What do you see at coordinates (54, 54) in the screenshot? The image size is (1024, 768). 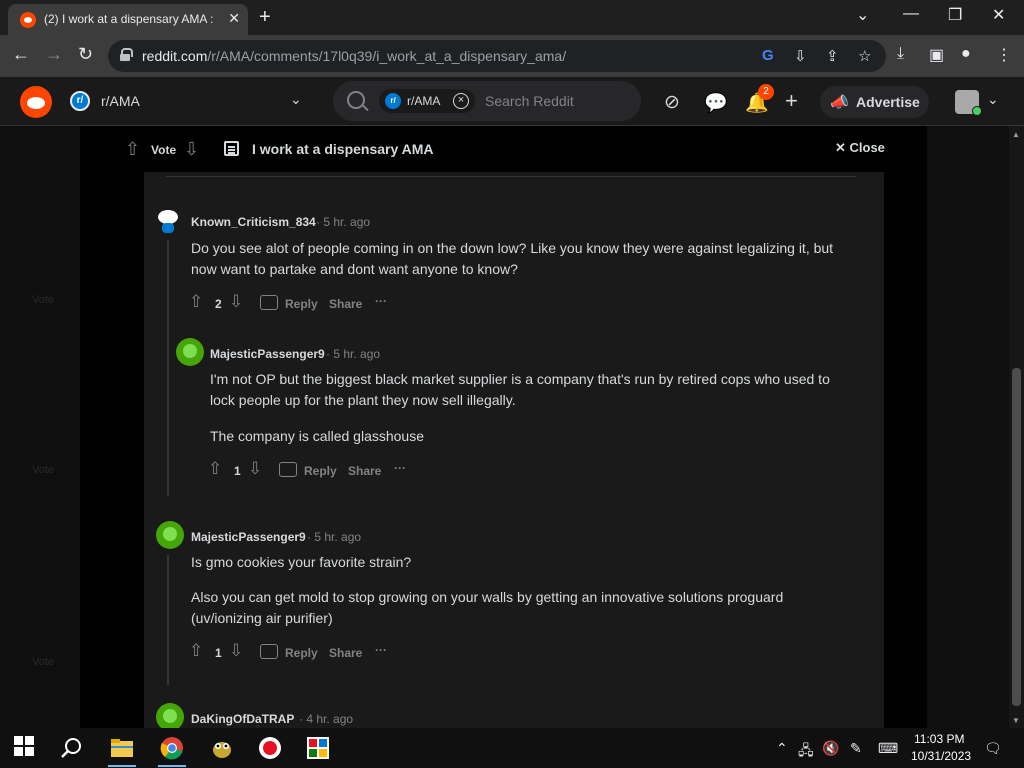 I see `forward-arrow-icon: →` at bounding box center [54, 54].